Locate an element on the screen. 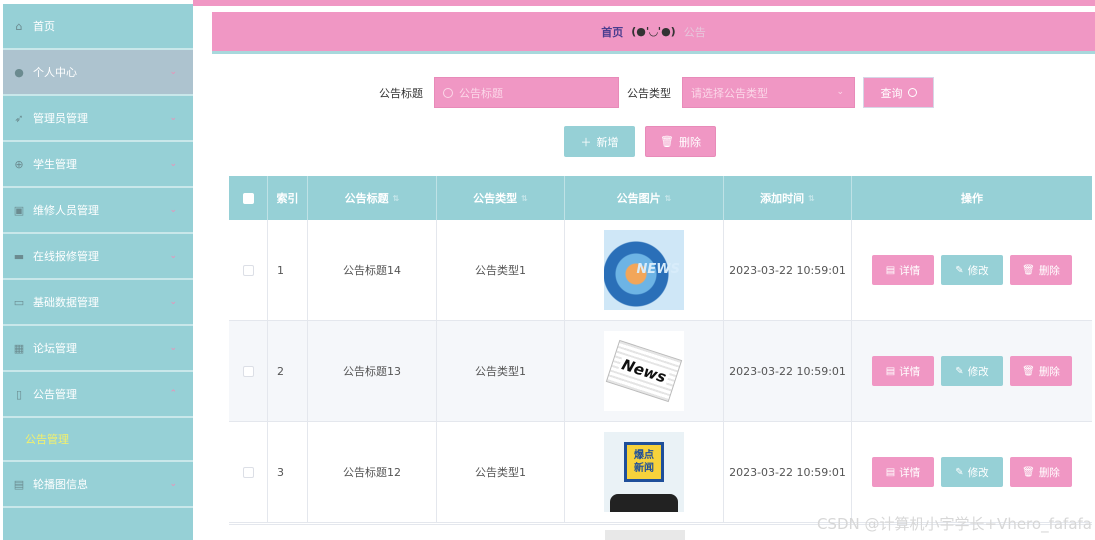 This screenshot has width=1095, height=540. sidebar-item-forum-management: ▦ 论坛管理 ⌄ is located at coordinates (98, 349).